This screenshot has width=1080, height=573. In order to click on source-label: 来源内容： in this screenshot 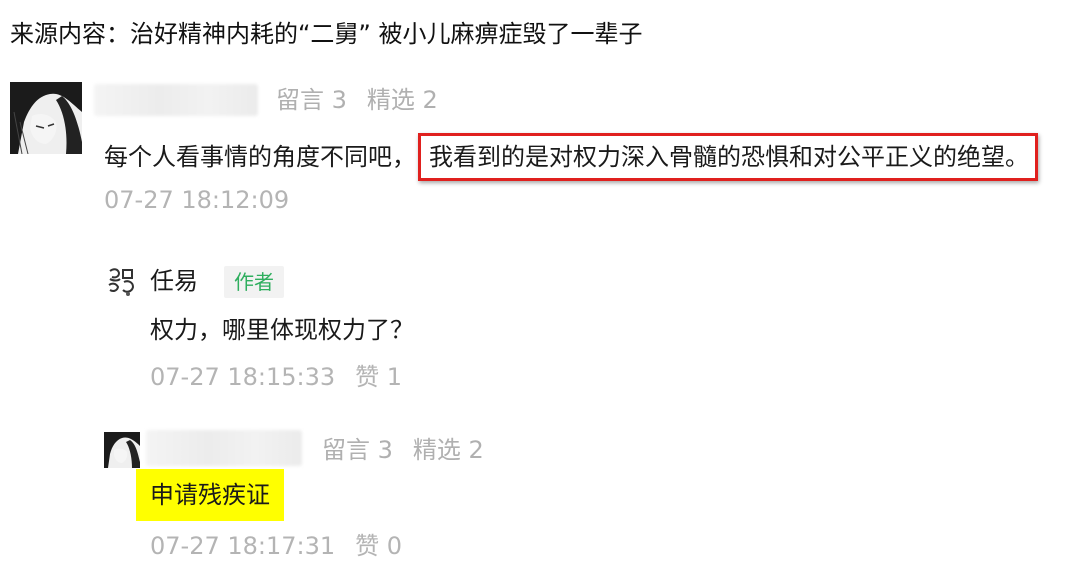, I will do `click(70, 34)`.